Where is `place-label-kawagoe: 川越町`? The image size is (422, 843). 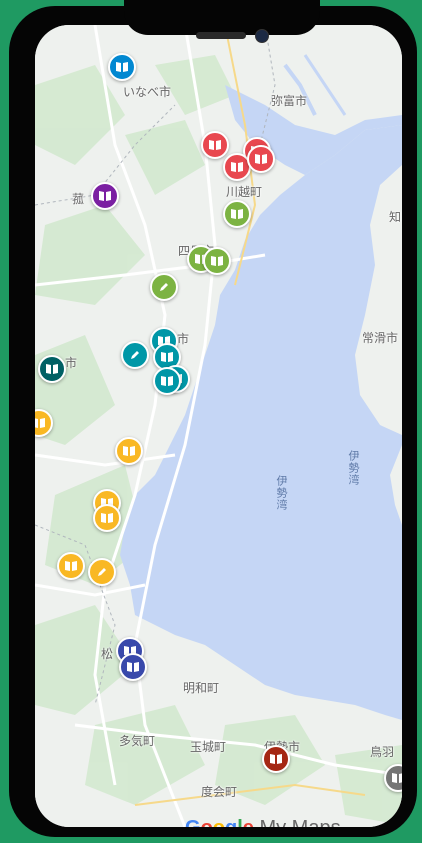 place-label-kawagoe: 川越町 is located at coordinates (244, 192).